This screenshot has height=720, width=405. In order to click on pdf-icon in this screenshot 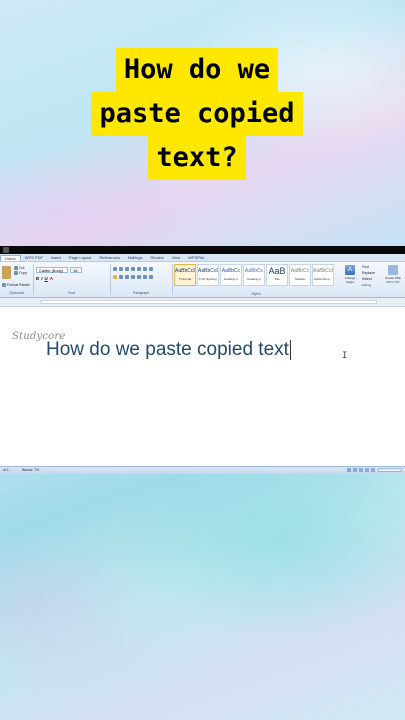, I will do `click(393, 270)`.